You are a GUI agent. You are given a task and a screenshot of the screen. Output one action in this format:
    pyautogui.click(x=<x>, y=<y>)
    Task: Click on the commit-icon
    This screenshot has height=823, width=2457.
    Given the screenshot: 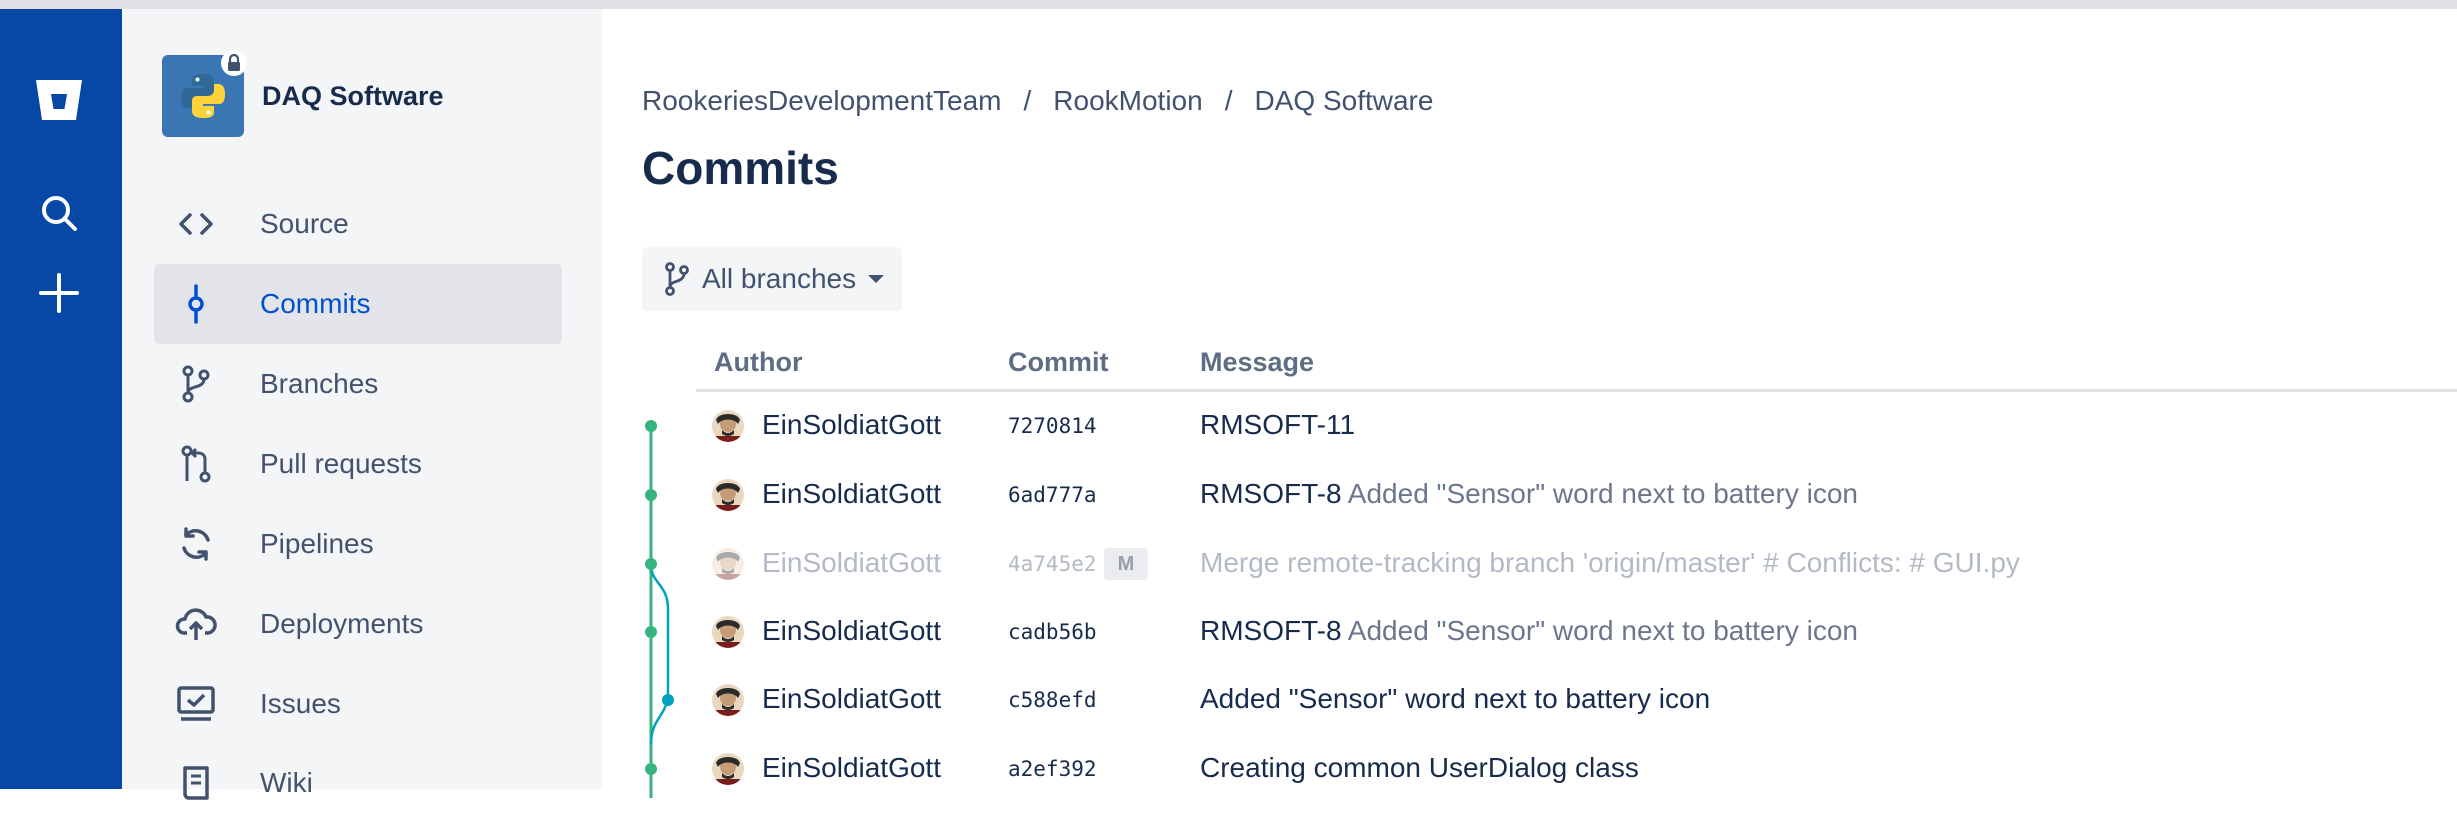 What is the action you would take?
    pyautogui.click(x=196, y=304)
    